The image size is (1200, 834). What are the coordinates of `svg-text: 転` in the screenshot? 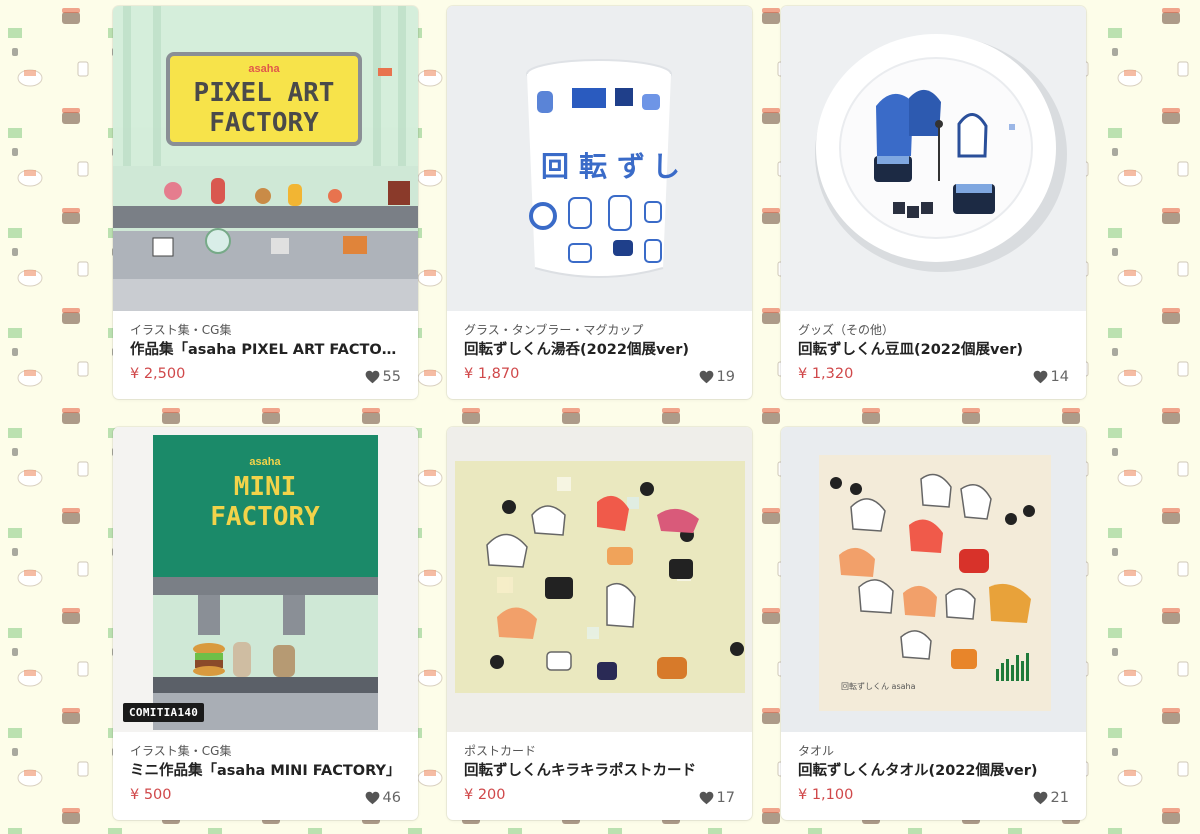 It's located at (593, 166).